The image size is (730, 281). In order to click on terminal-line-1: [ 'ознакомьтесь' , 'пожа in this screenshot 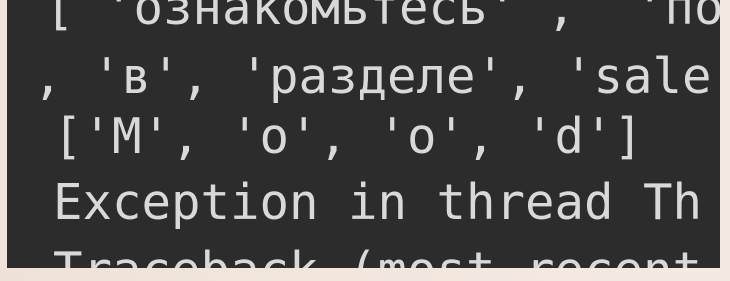, I will do `click(382, 18)`.